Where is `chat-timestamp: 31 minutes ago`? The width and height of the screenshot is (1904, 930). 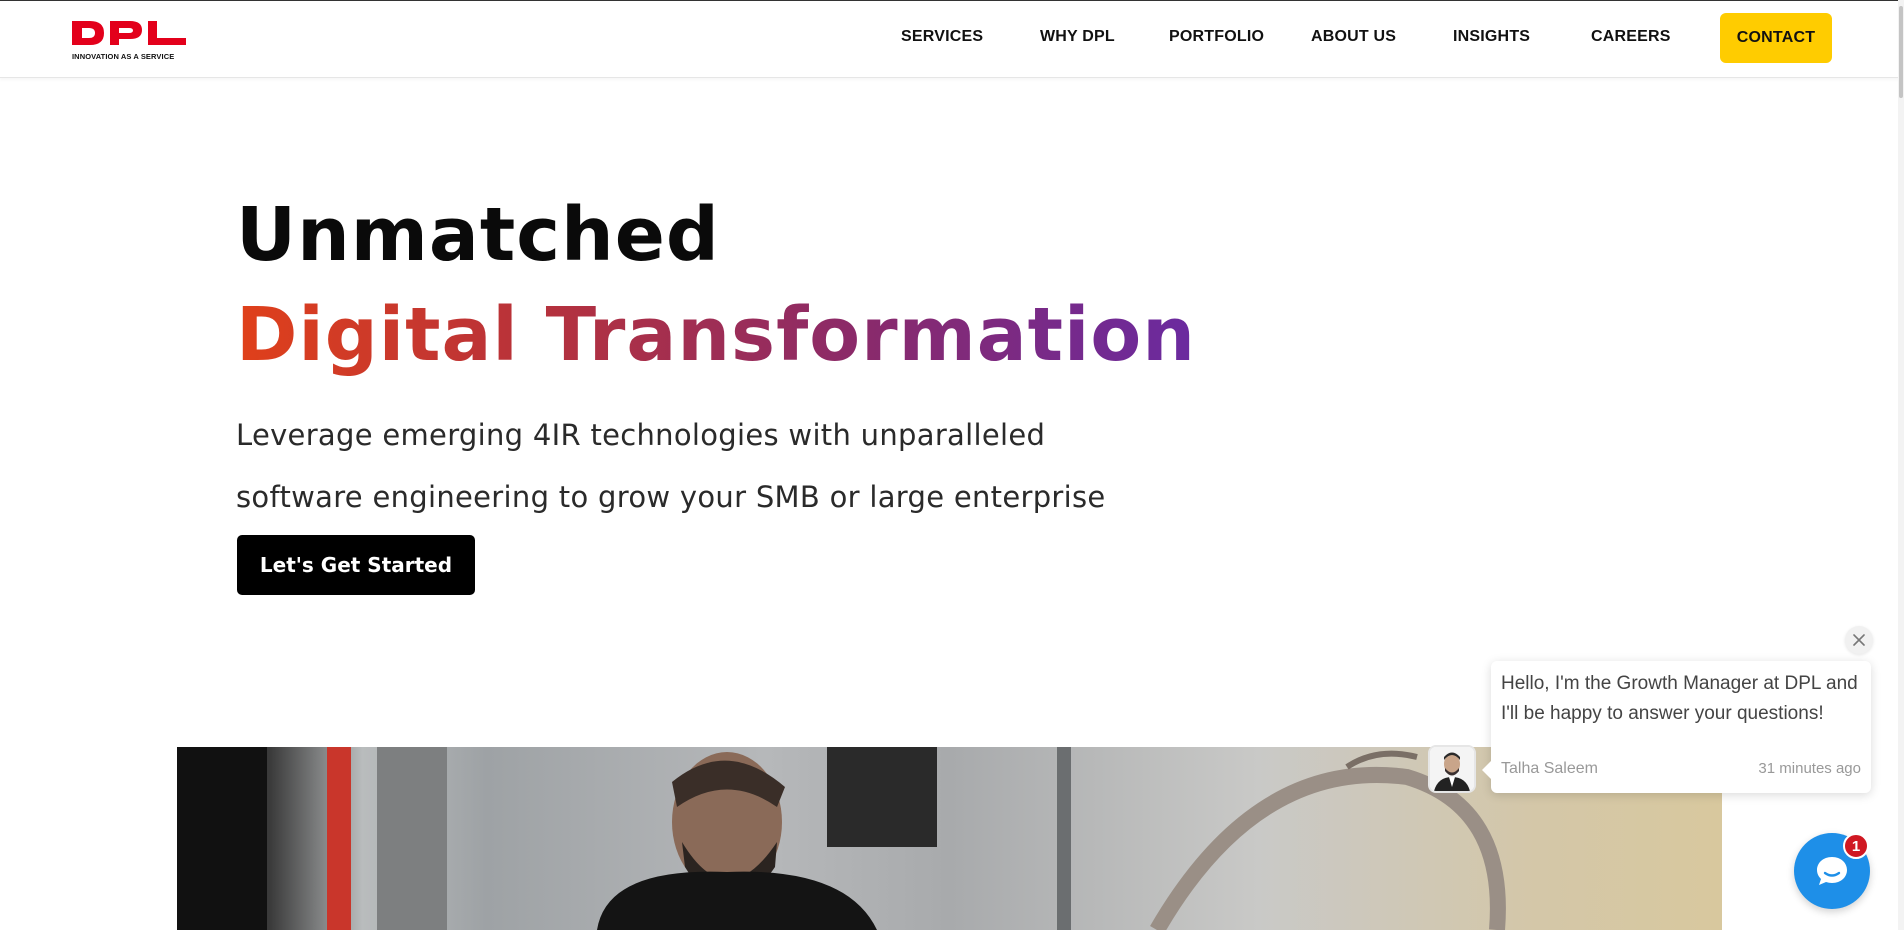
chat-timestamp: 31 minutes ago is located at coordinates (1809, 768).